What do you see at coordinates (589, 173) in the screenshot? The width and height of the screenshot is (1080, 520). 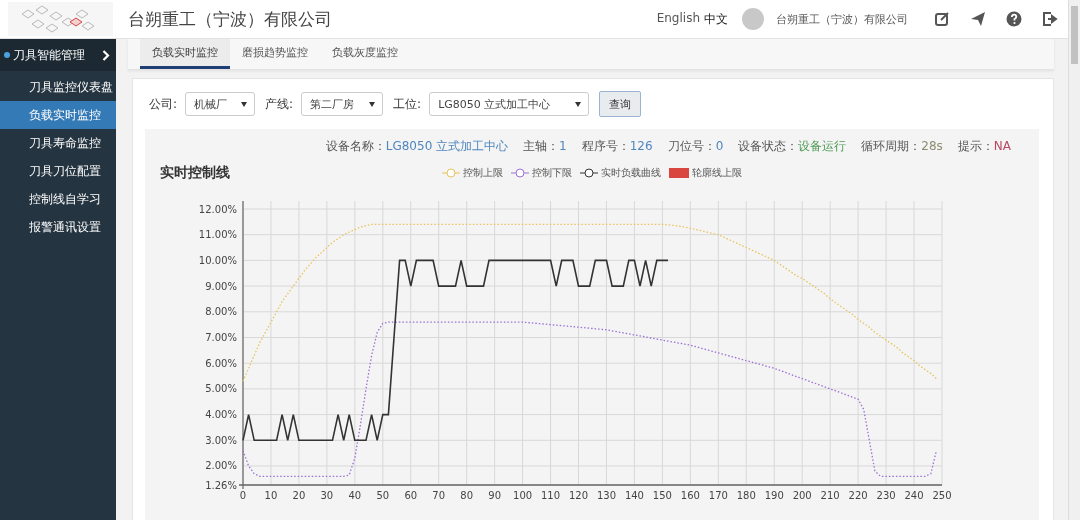 I see `legend-line-icon` at bounding box center [589, 173].